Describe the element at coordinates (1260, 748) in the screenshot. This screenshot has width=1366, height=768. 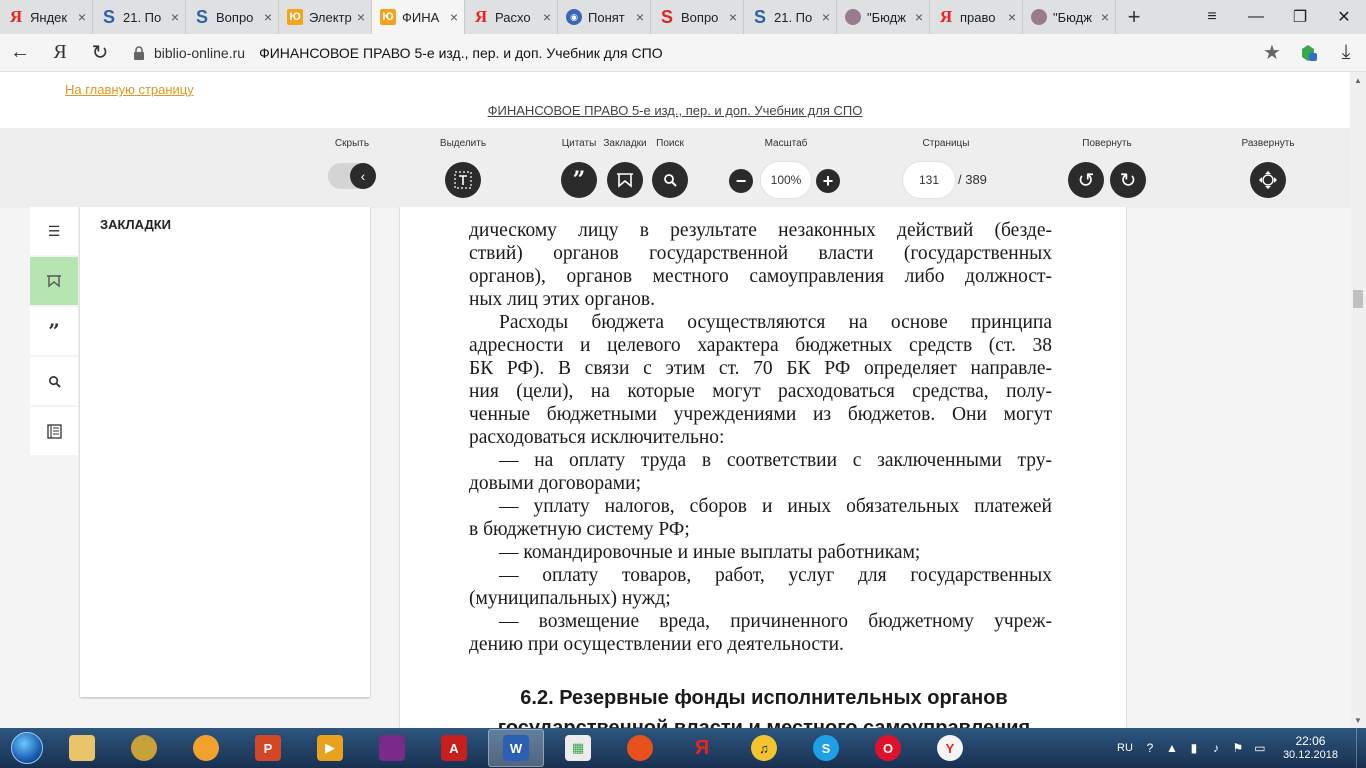
I see `monitor-icon: ▭` at that location.